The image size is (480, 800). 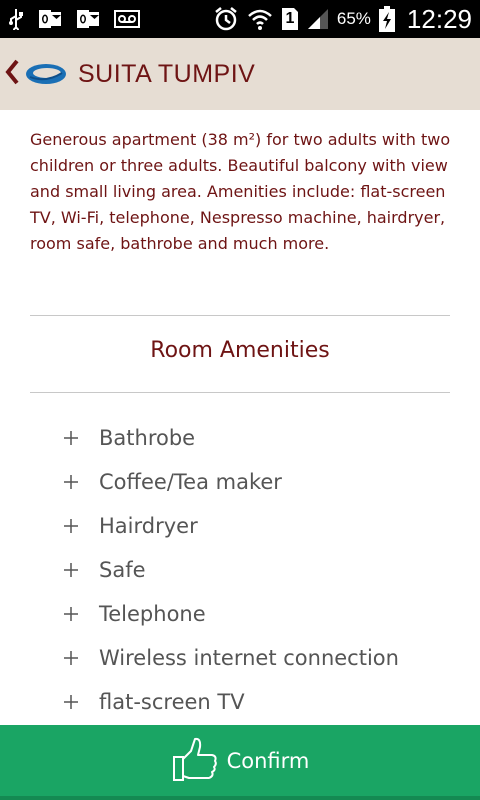 What do you see at coordinates (318, 19) in the screenshot?
I see `signal-icon` at bounding box center [318, 19].